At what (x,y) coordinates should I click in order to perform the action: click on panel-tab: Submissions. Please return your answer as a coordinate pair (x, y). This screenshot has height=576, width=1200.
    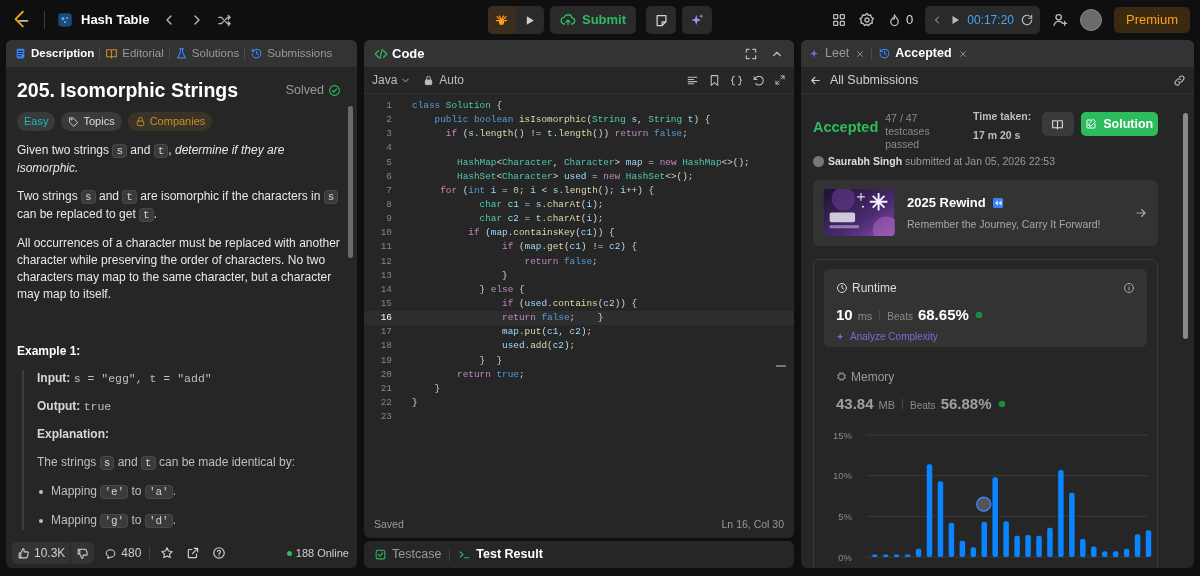
    Looking at the image, I should click on (291, 53).